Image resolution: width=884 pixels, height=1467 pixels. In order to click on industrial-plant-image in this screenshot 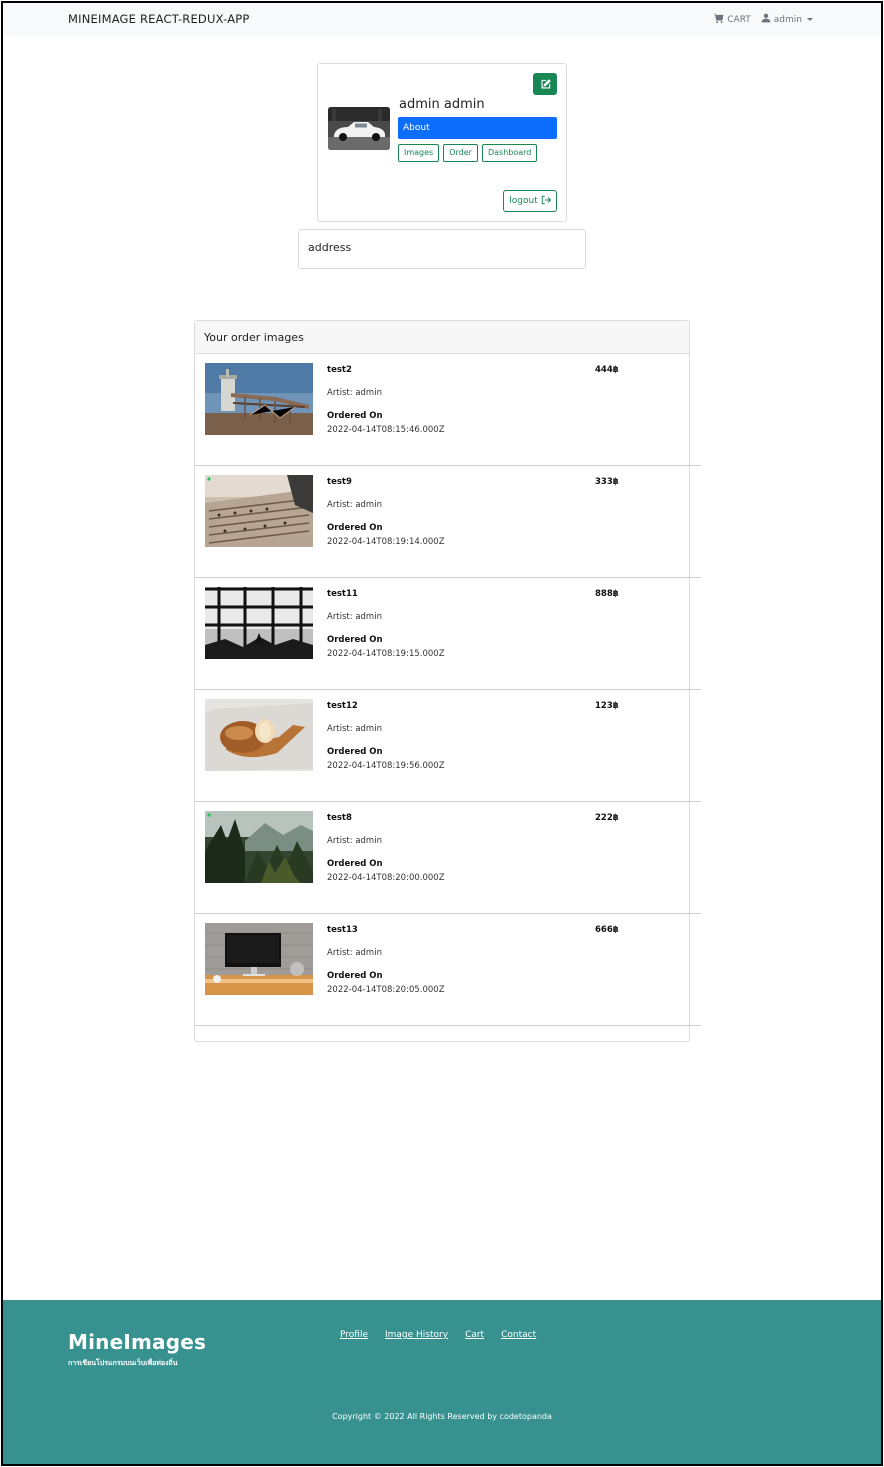, I will do `click(259, 399)`.